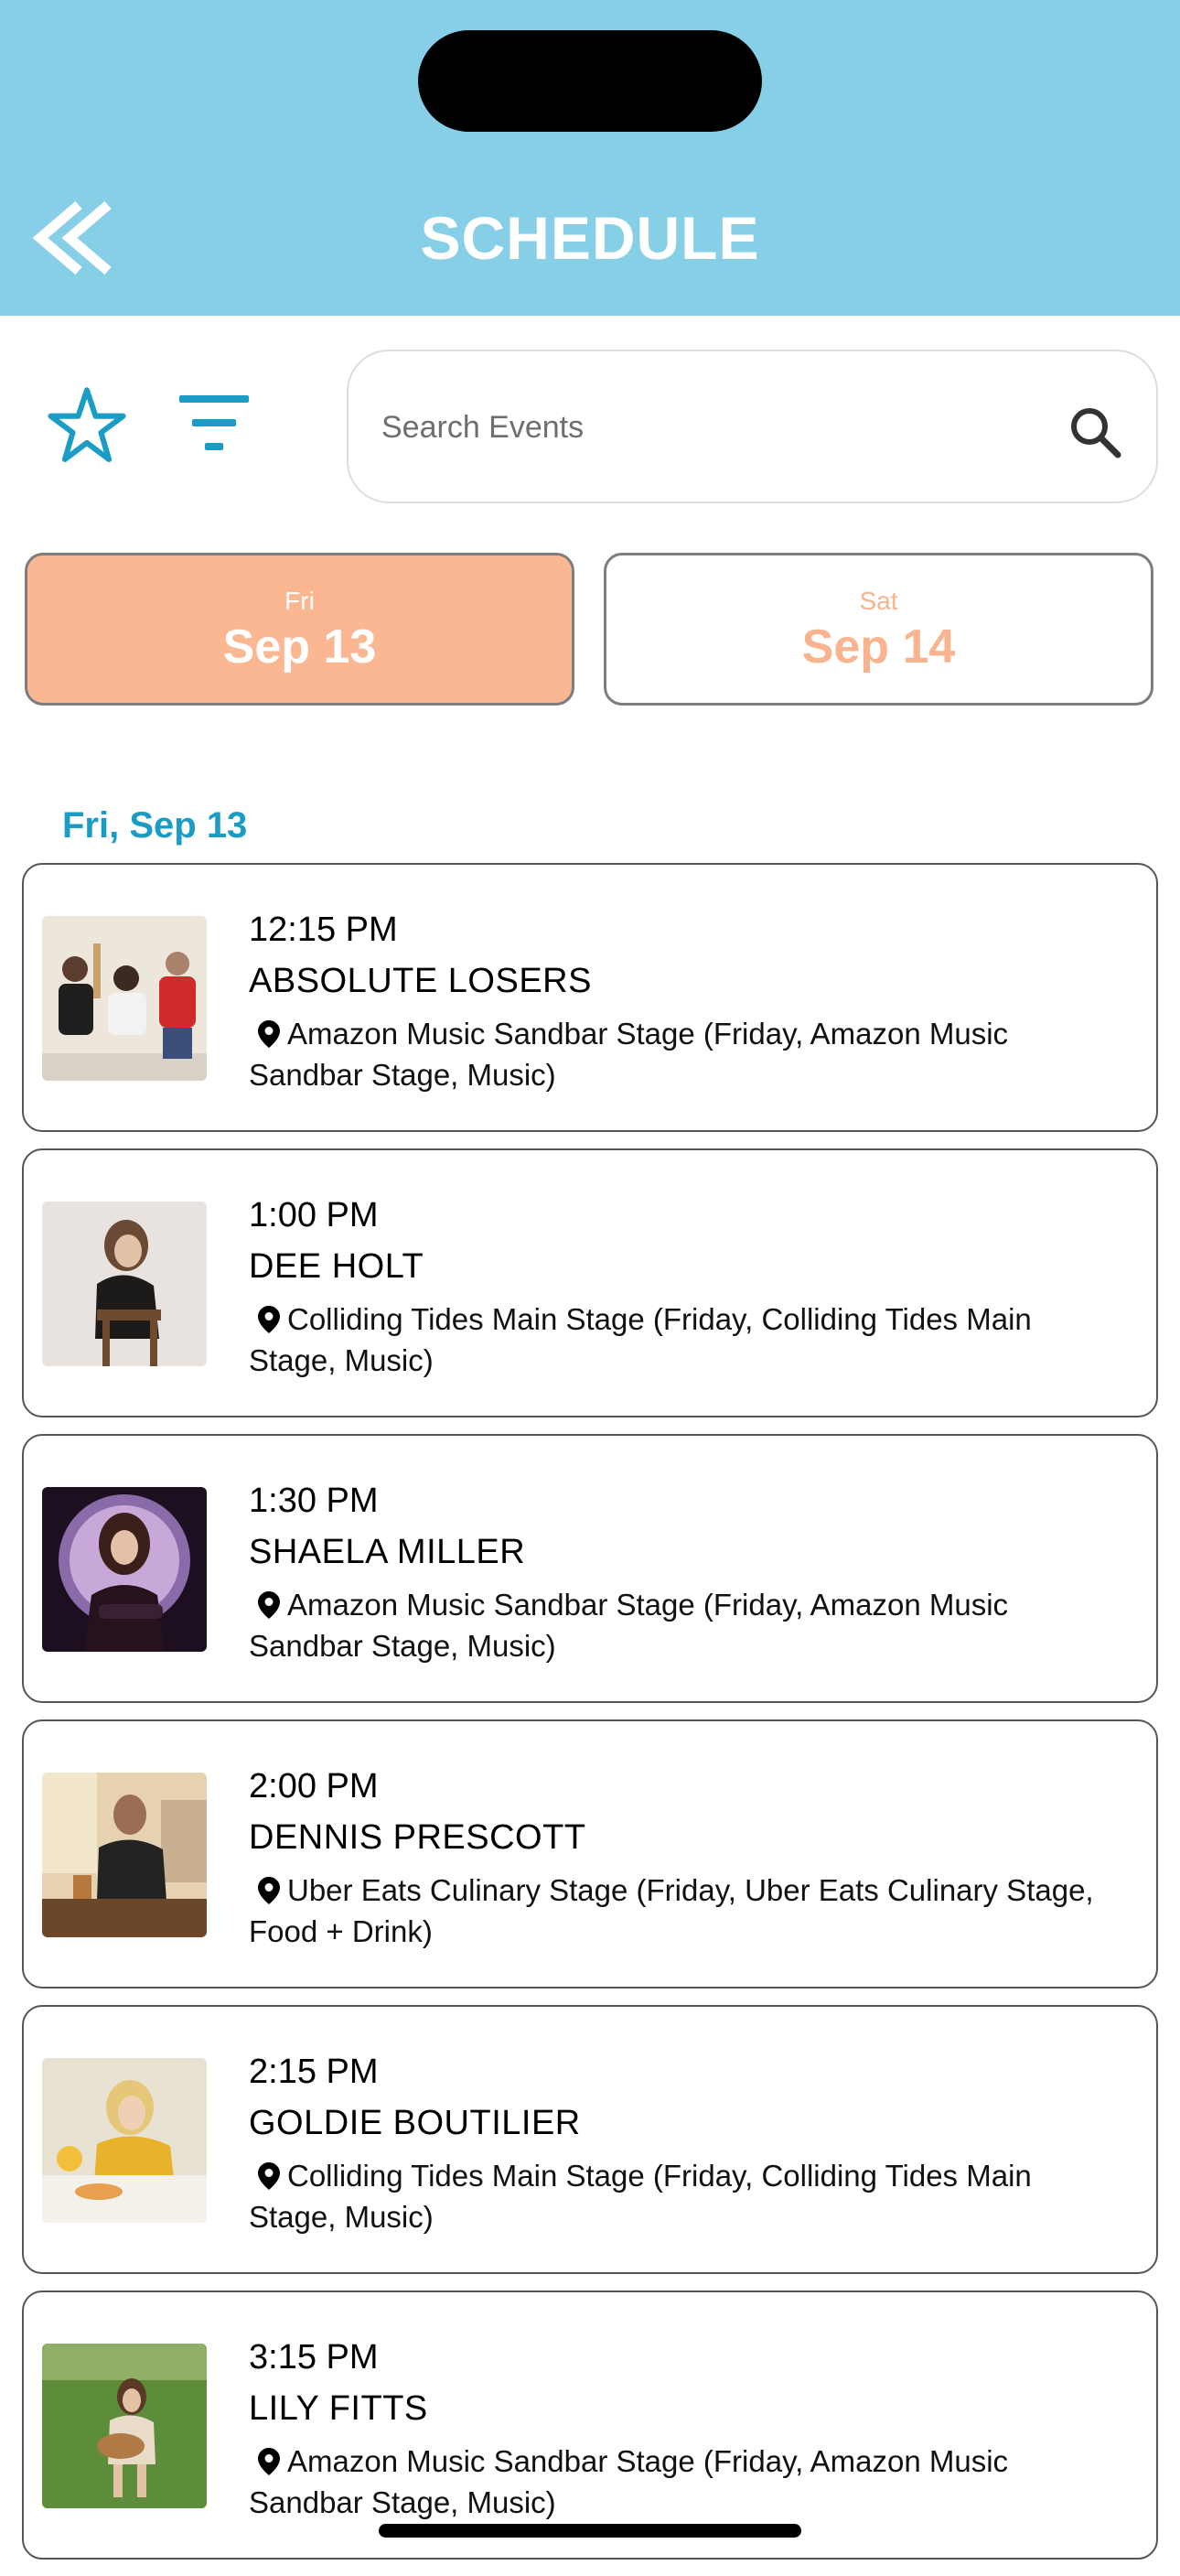 This screenshot has width=1180, height=2576. I want to click on event-name: DEE HOLT, so click(336, 1266).